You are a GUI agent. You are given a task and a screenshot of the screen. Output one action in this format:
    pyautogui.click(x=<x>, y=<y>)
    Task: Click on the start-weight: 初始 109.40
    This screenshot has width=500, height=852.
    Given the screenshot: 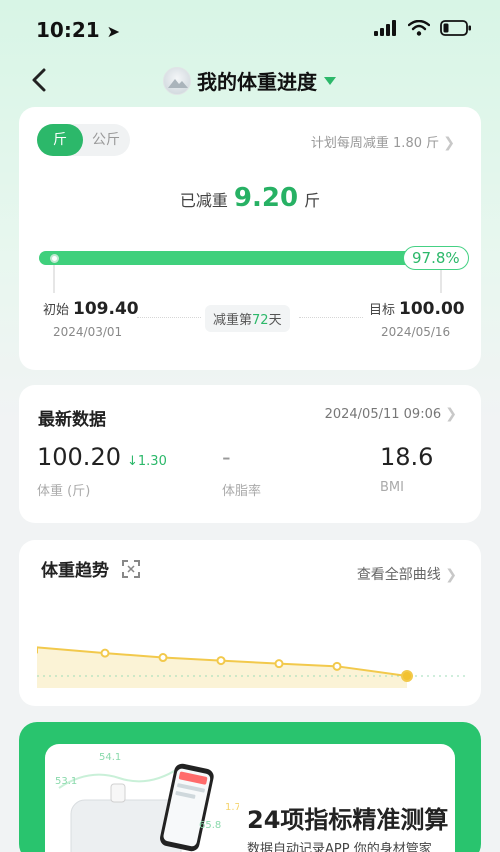 What is the action you would take?
    pyautogui.click(x=91, y=309)
    